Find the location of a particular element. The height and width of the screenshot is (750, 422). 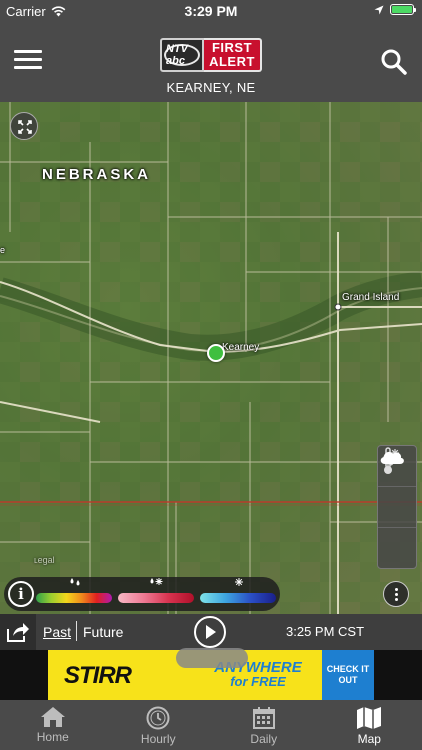

tab-home-label: Home is located at coordinates (52, 737).